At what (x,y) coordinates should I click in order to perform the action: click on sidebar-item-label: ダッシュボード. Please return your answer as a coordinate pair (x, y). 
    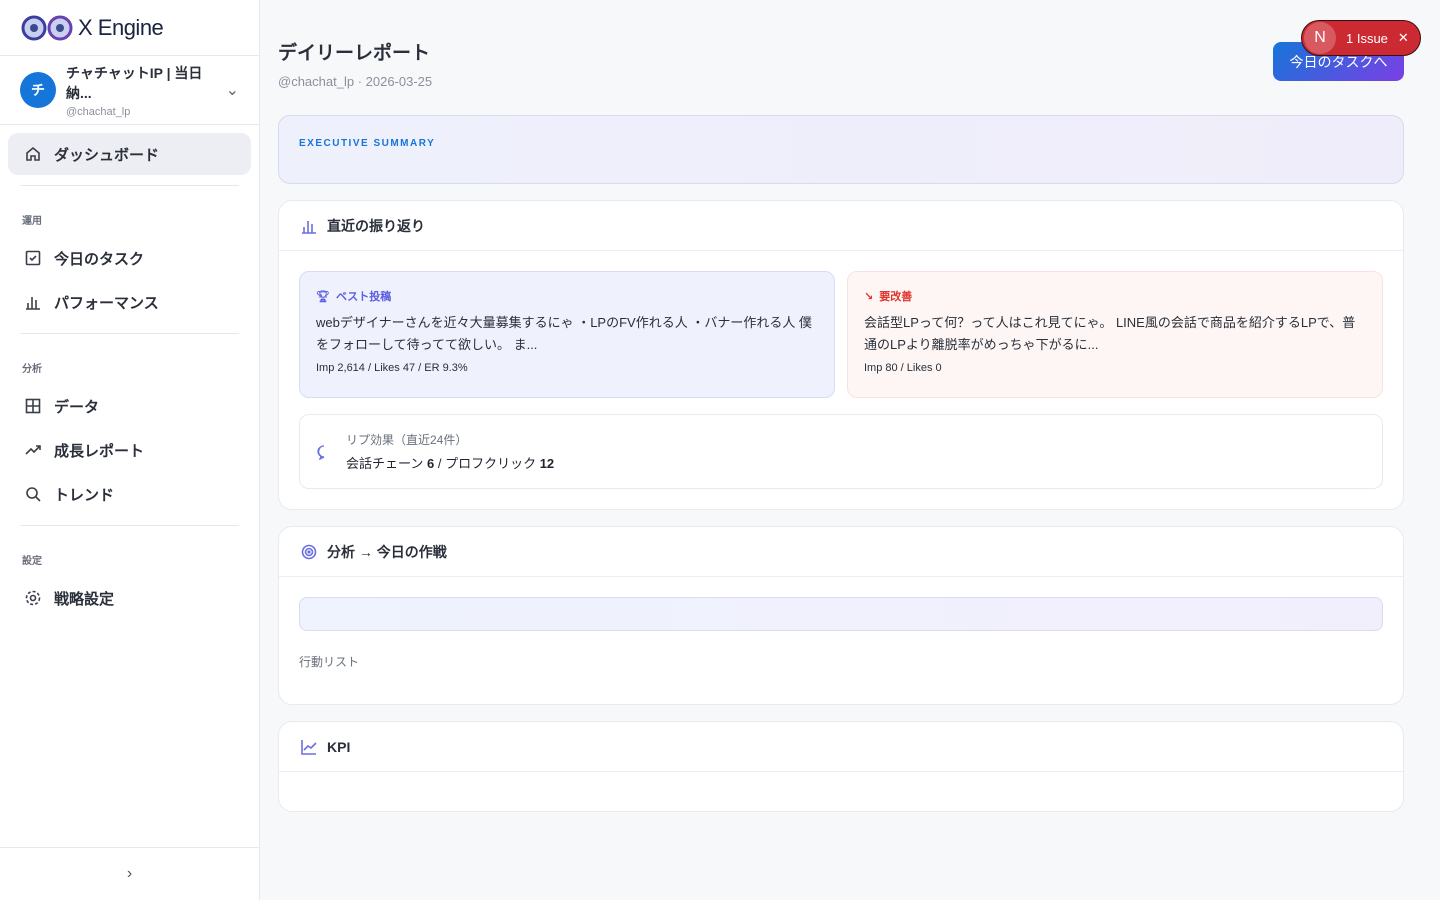
    Looking at the image, I should click on (107, 155).